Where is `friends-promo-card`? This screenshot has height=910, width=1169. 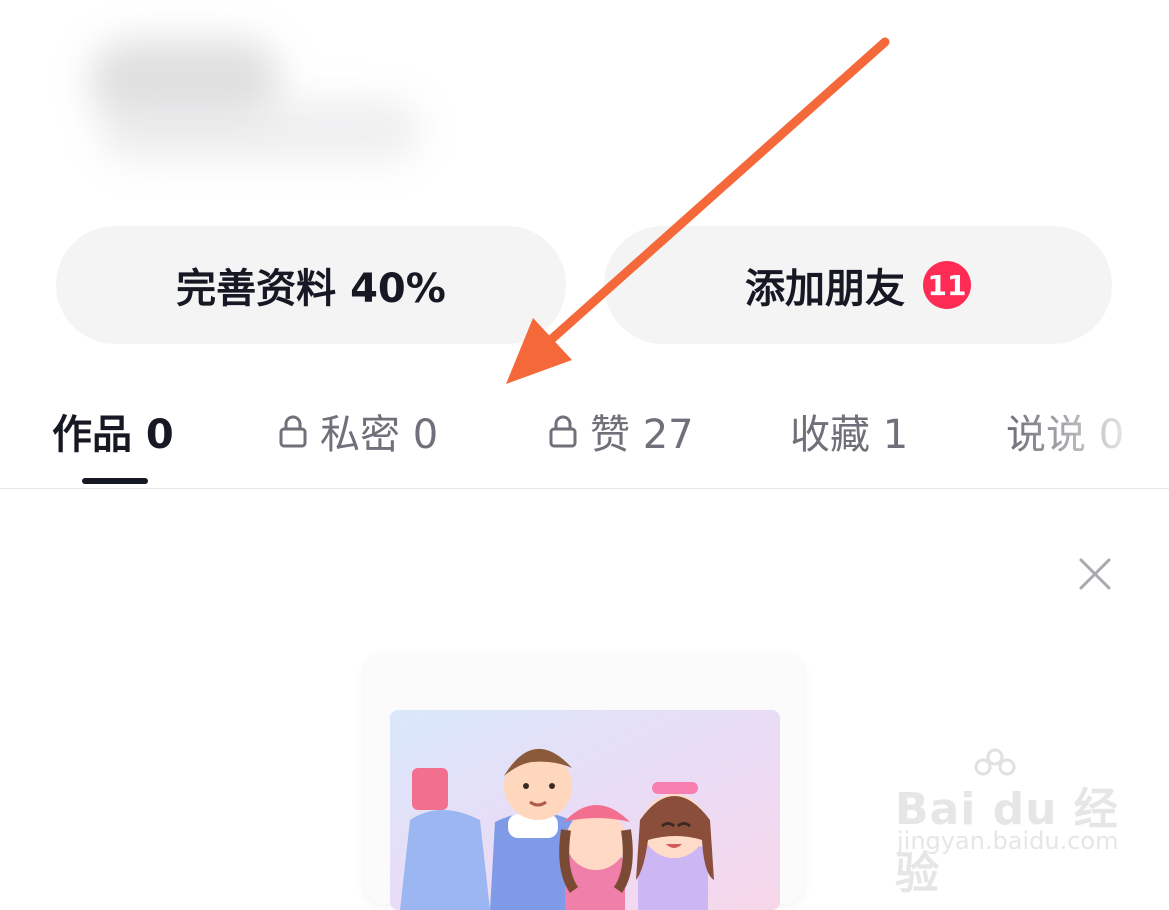 friends-promo-card is located at coordinates (584, 782).